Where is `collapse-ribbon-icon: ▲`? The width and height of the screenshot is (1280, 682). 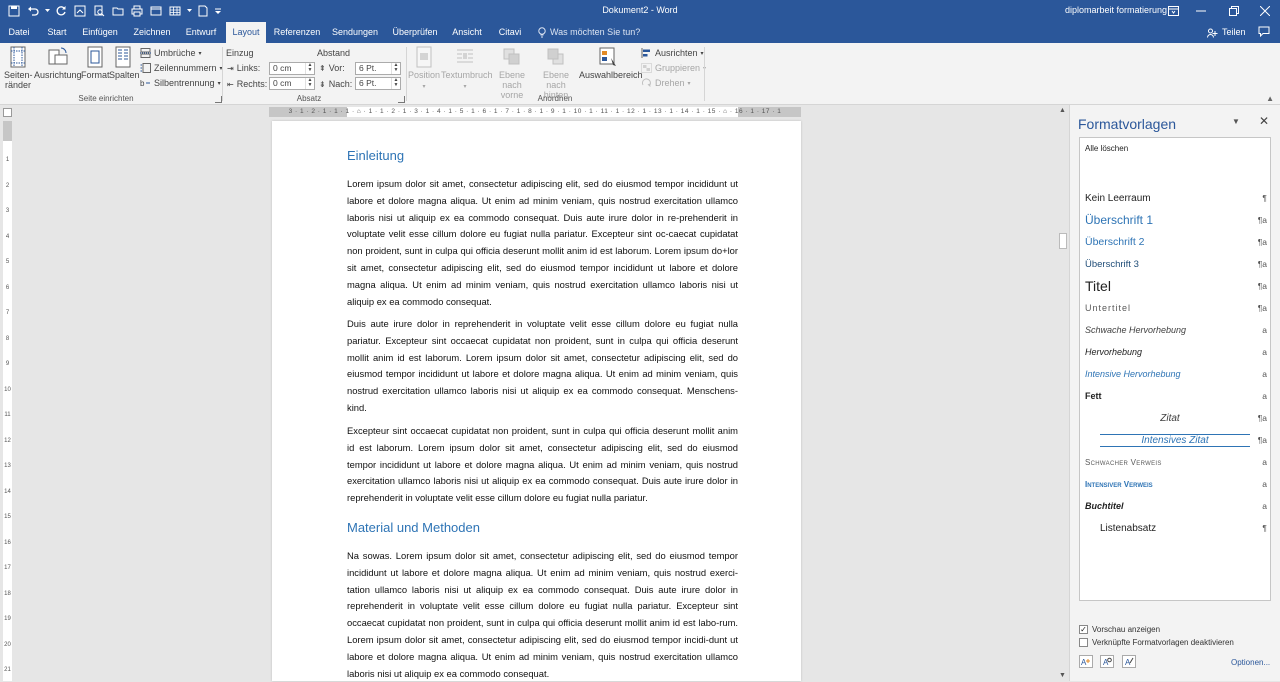 collapse-ribbon-icon: ▲ is located at coordinates (1270, 98).